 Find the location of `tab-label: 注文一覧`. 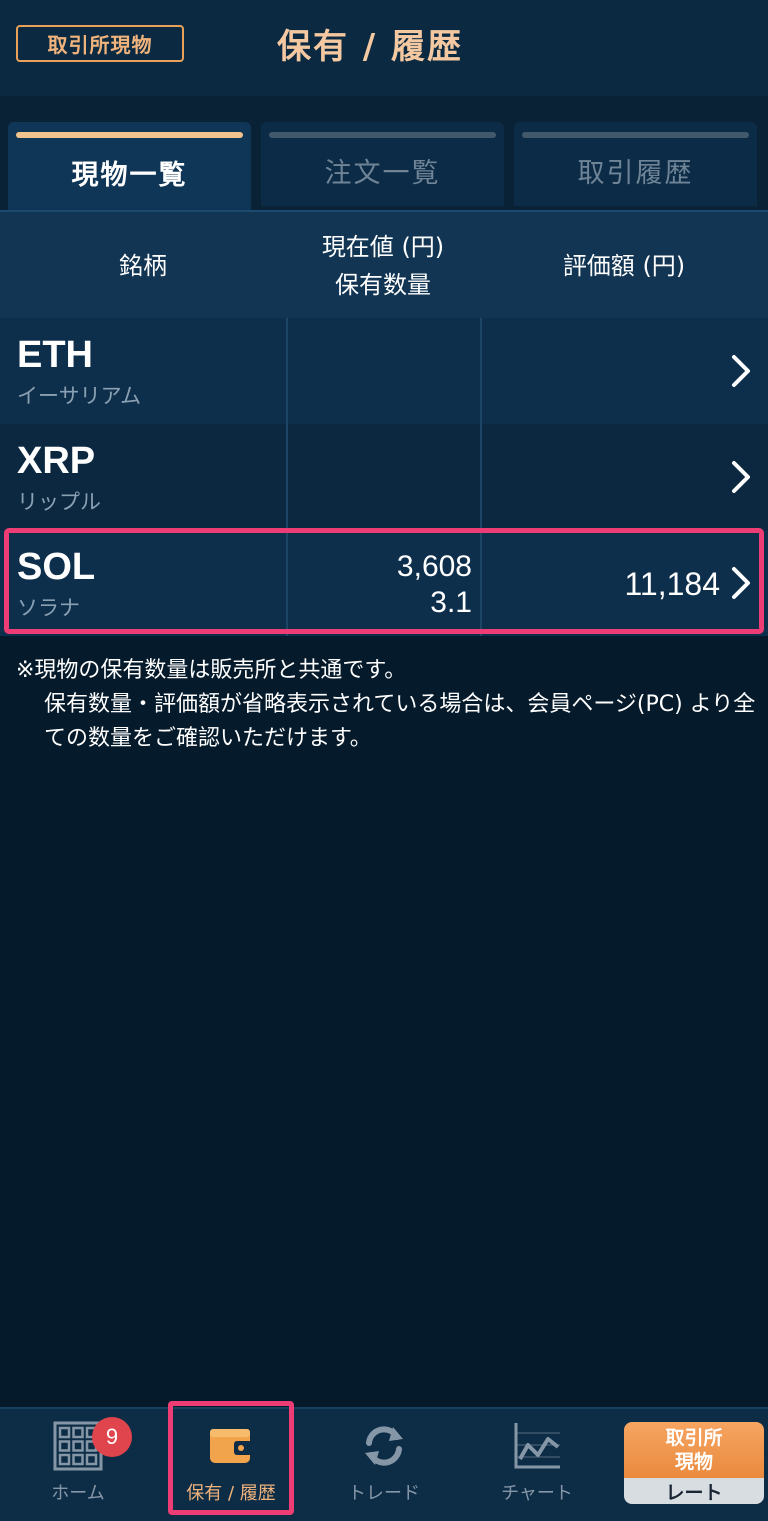

tab-label: 注文一覧 is located at coordinates (382, 173).